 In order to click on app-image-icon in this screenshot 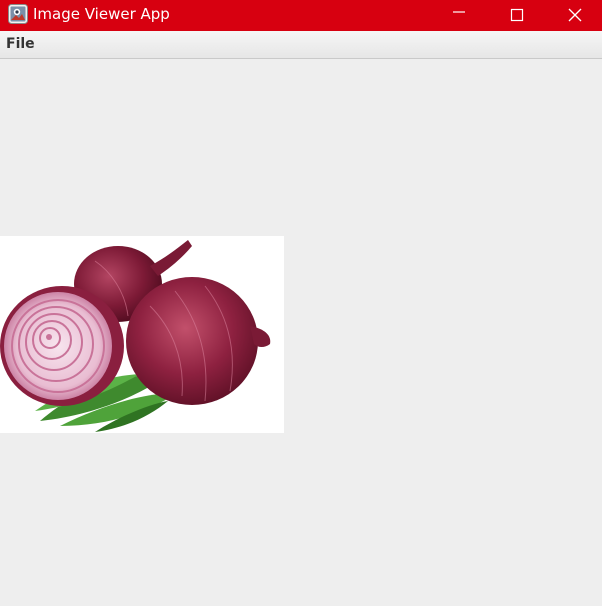, I will do `click(18, 14)`.